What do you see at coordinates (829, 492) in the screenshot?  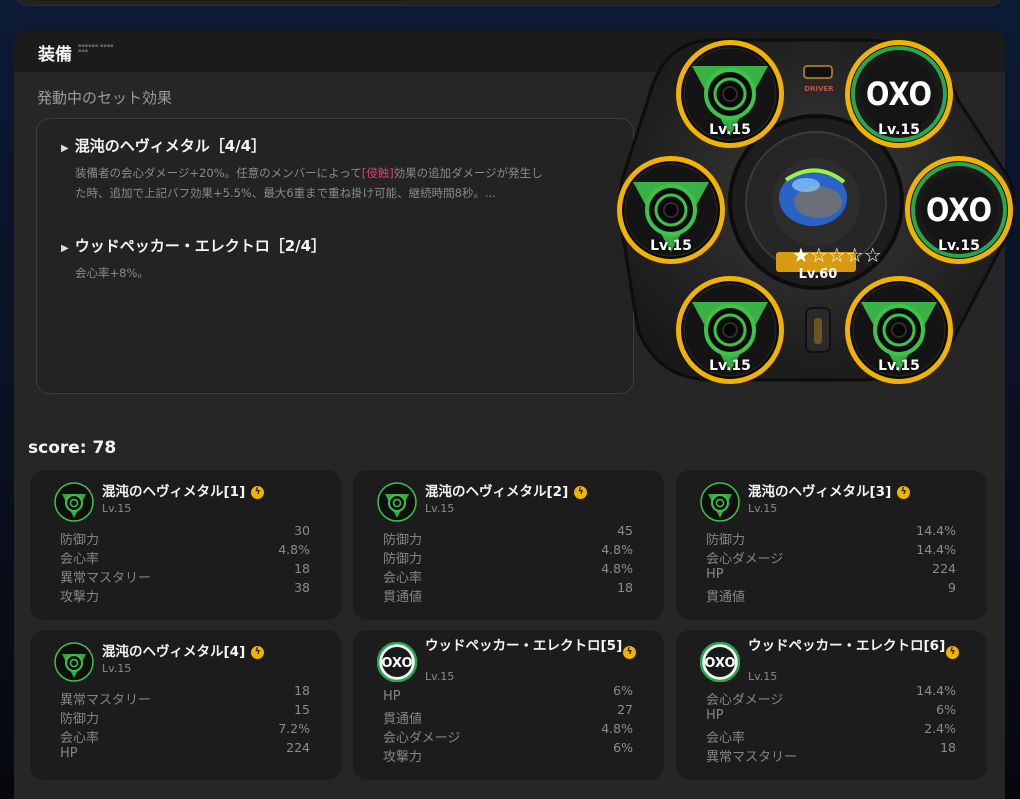 I see `disk-name: 混沌のヘヴィメタル[3] ϟ` at bounding box center [829, 492].